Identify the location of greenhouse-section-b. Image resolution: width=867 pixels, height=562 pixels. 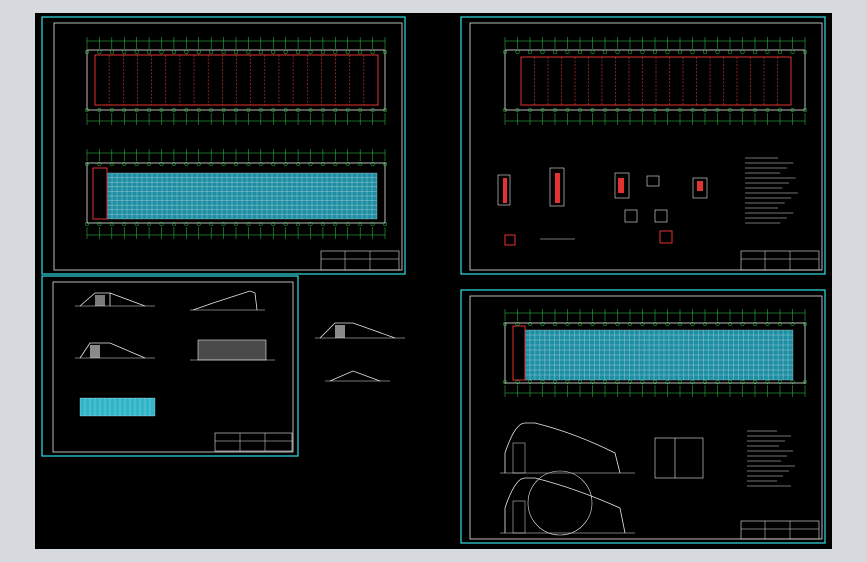
(227, 300).